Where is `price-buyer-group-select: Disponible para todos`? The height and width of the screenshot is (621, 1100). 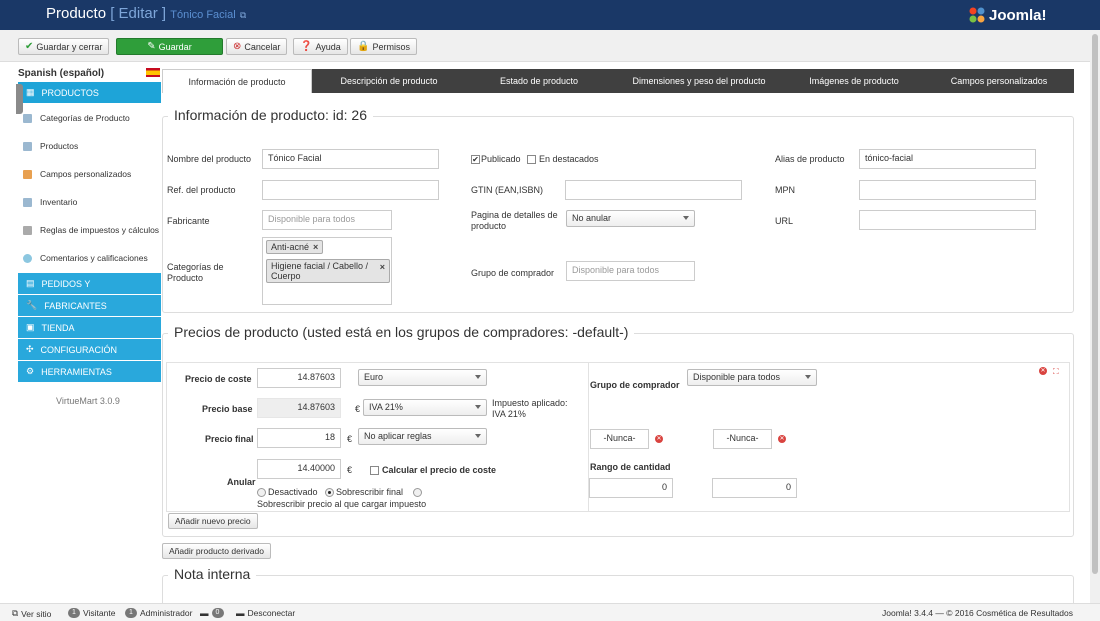 price-buyer-group-select: Disponible para todos is located at coordinates (752, 377).